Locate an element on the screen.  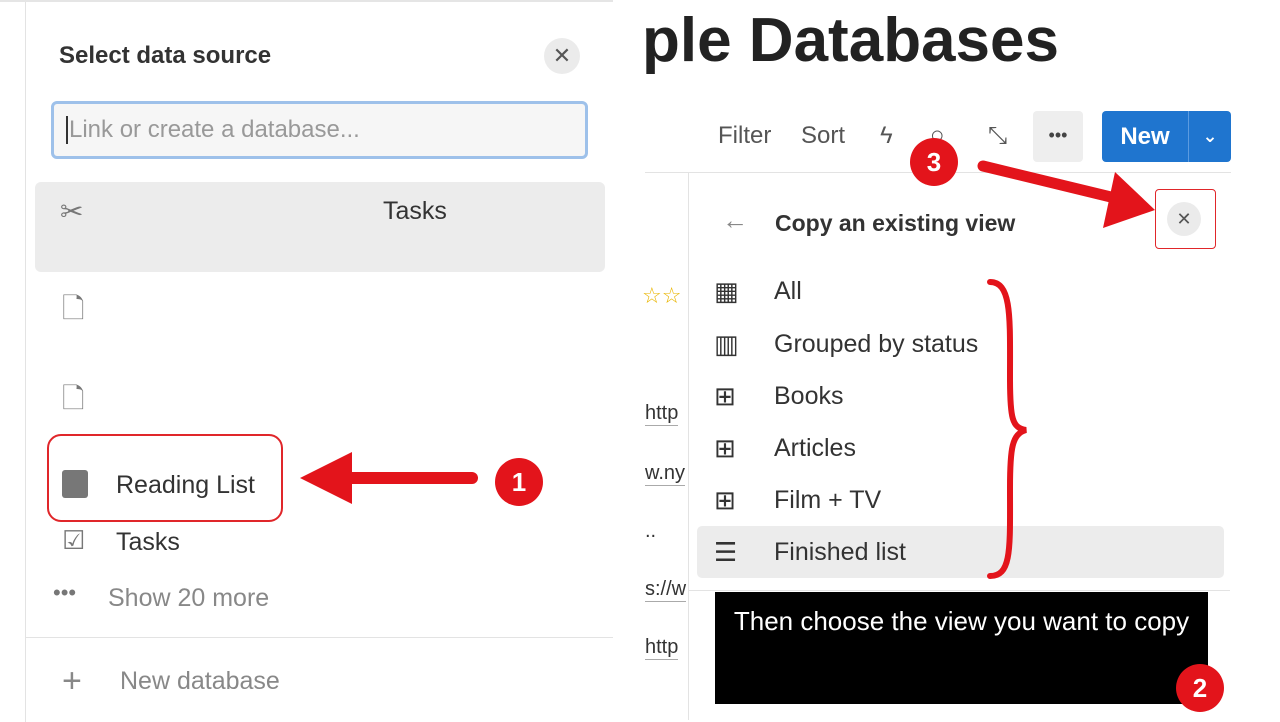
view-label: All is located at coordinates (788, 291).